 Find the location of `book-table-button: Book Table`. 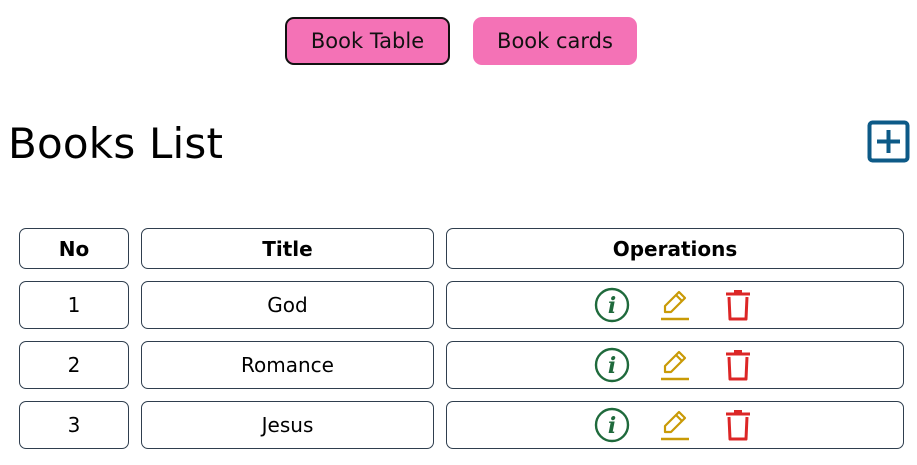

book-table-button: Book Table is located at coordinates (367, 41).